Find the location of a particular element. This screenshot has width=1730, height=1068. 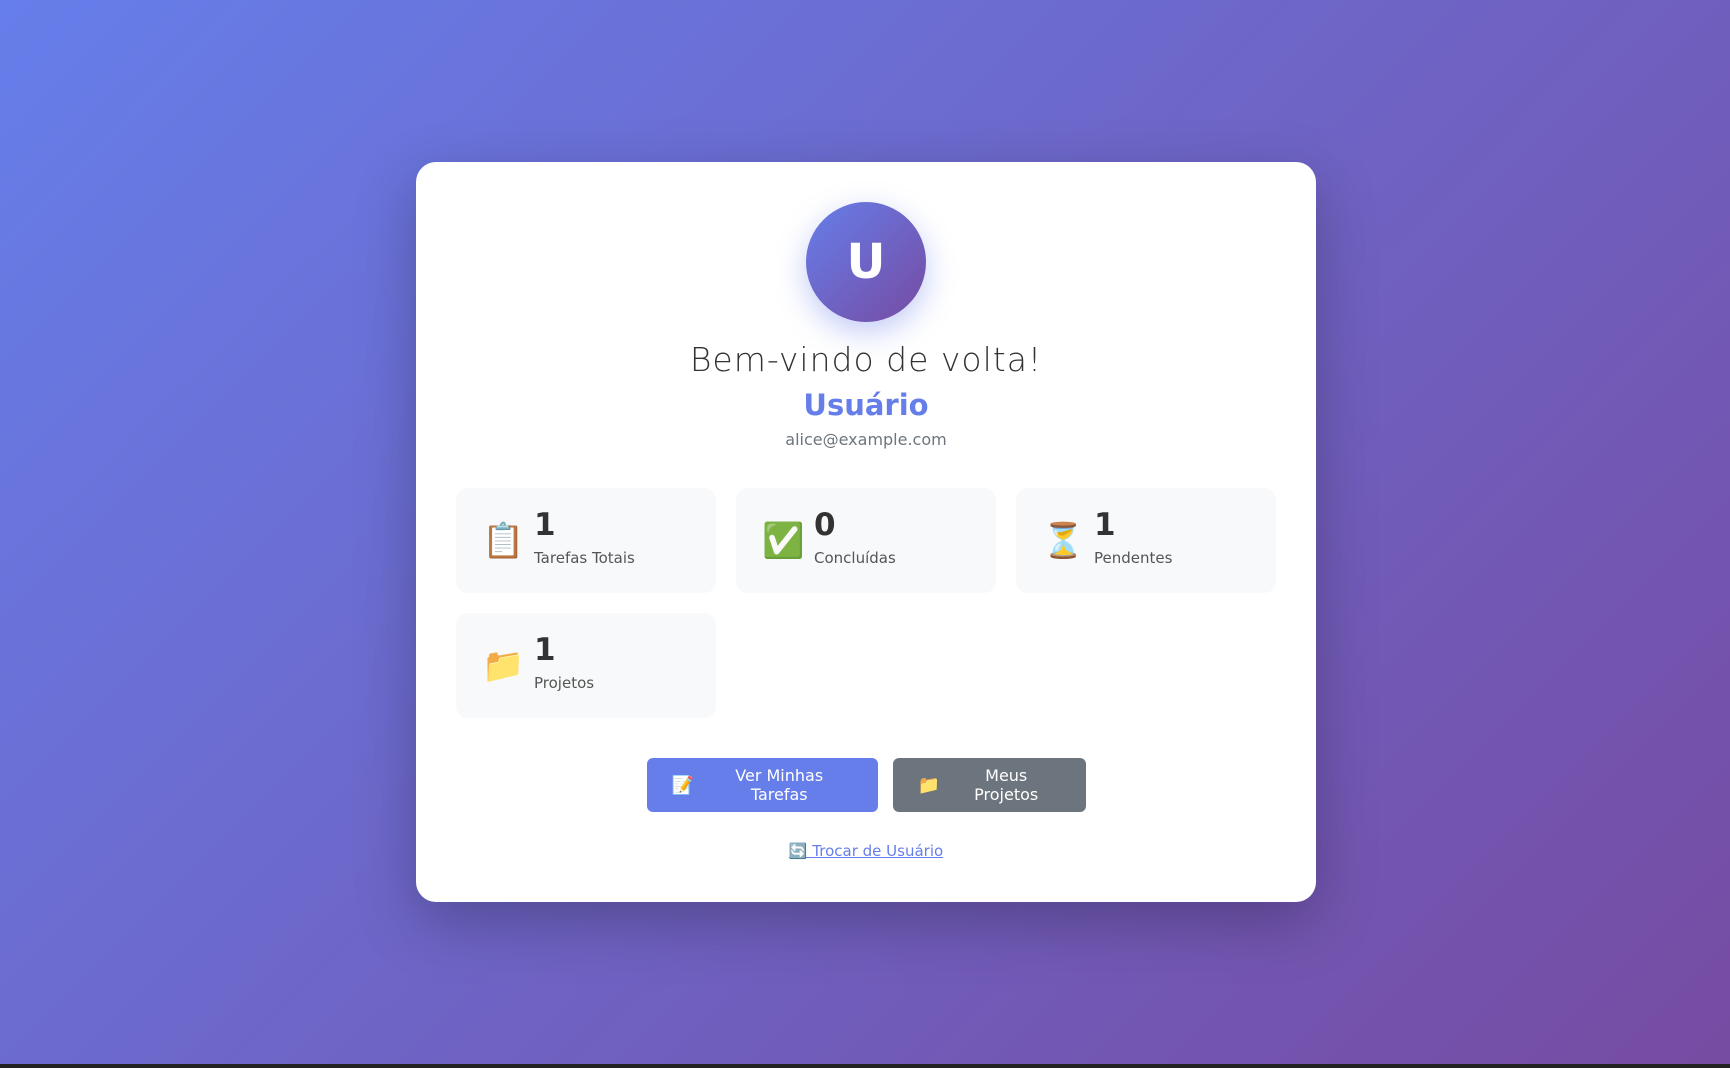

my-projects-button: 📁 Meus Projetos is located at coordinates (989, 785).